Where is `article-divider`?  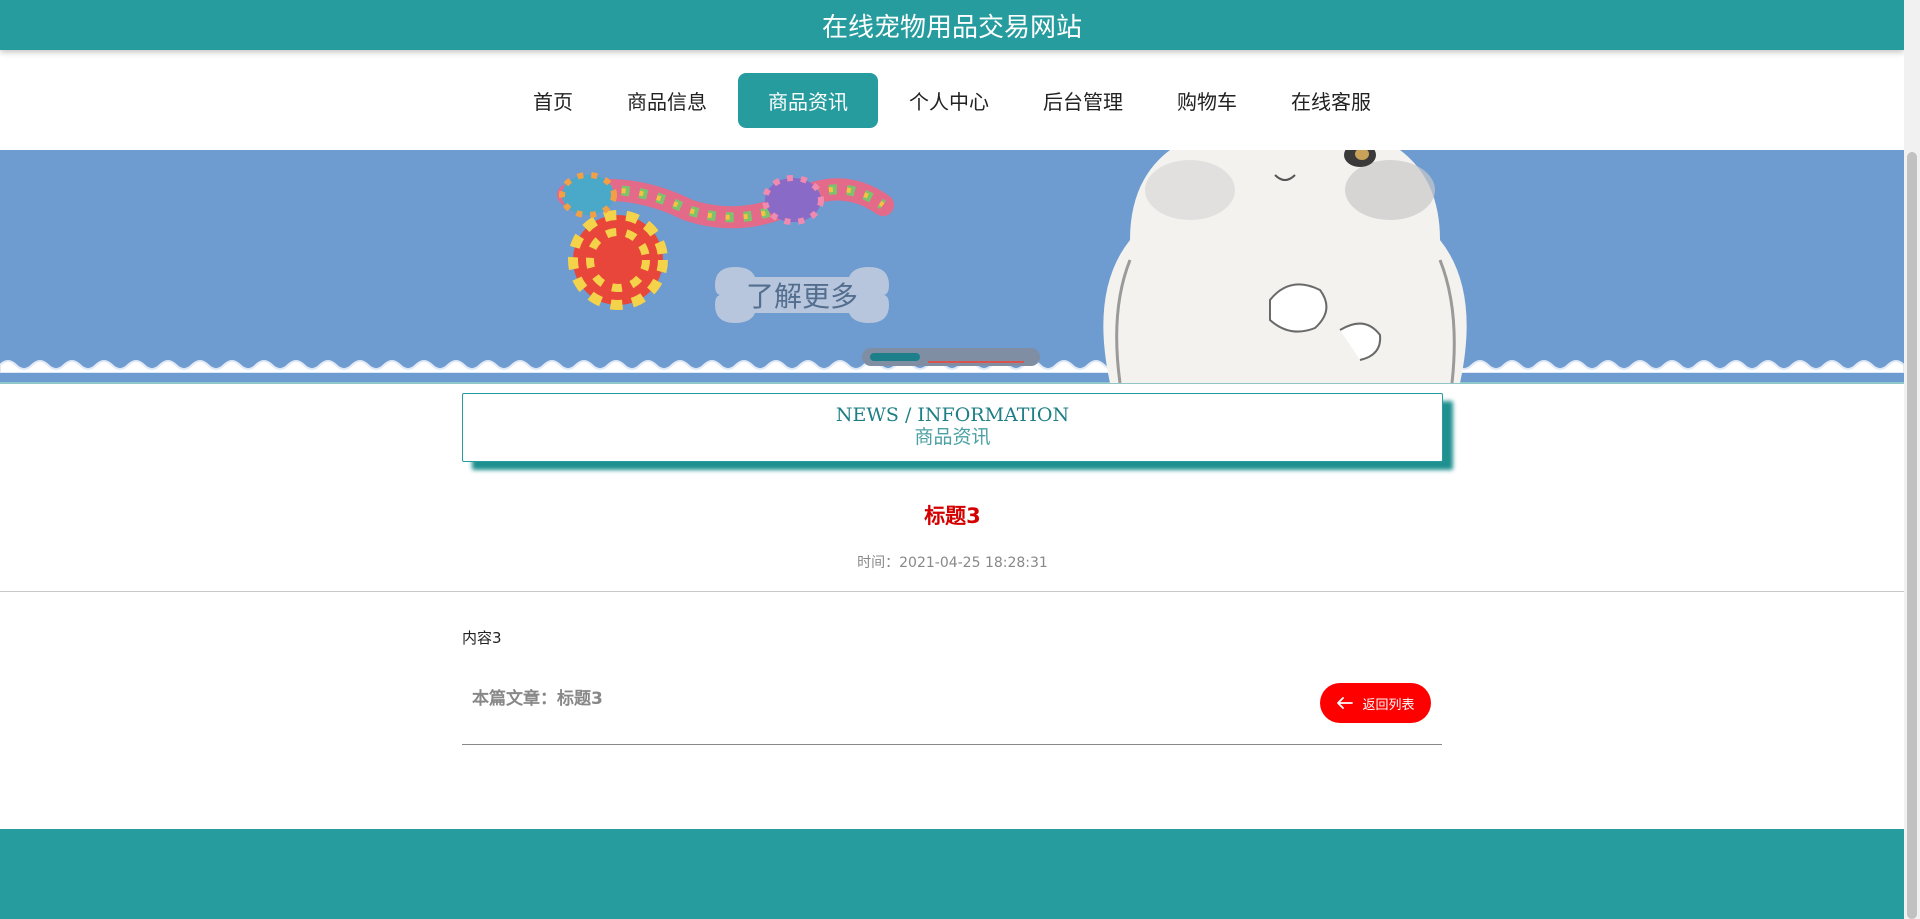 article-divider is located at coordinates (952, 591).